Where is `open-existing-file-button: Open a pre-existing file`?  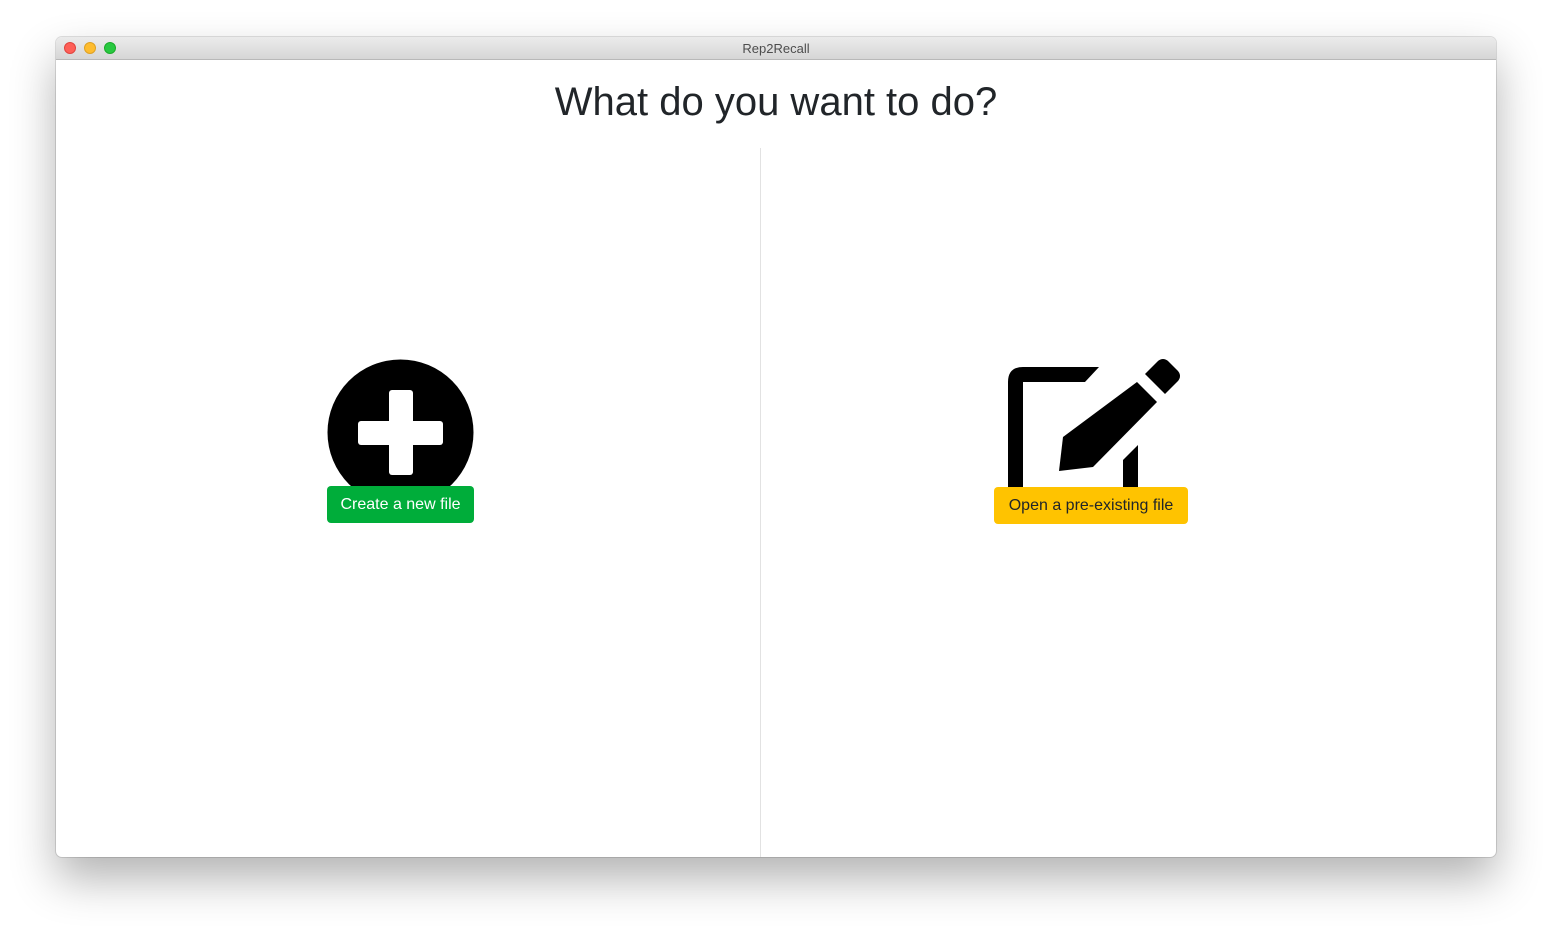 open-existing-file-button: Open a pre-existing file is located at coordinates (1091, 505).